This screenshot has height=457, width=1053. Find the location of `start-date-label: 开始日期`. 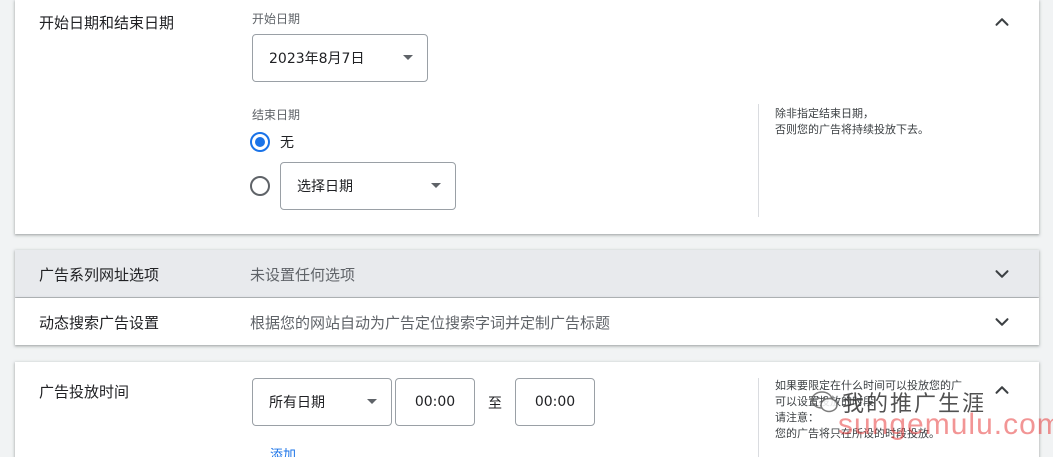

start-date-label: 开始日期 is located at coordinates (276, 19).